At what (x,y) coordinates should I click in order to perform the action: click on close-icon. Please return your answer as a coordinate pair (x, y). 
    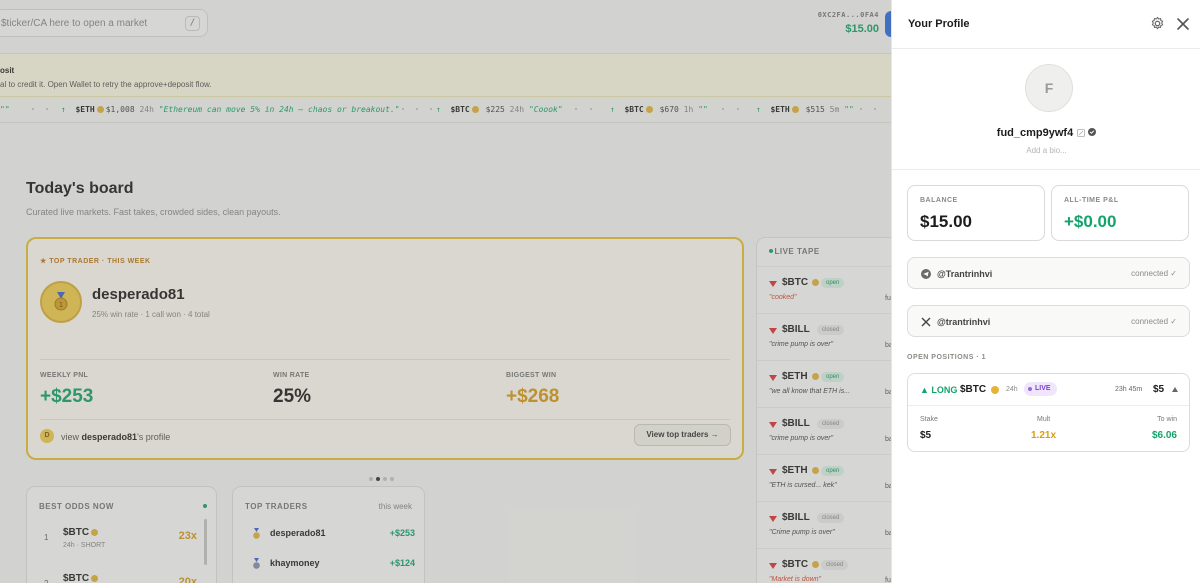
    Looking at the image, I should click on (1183, 24).